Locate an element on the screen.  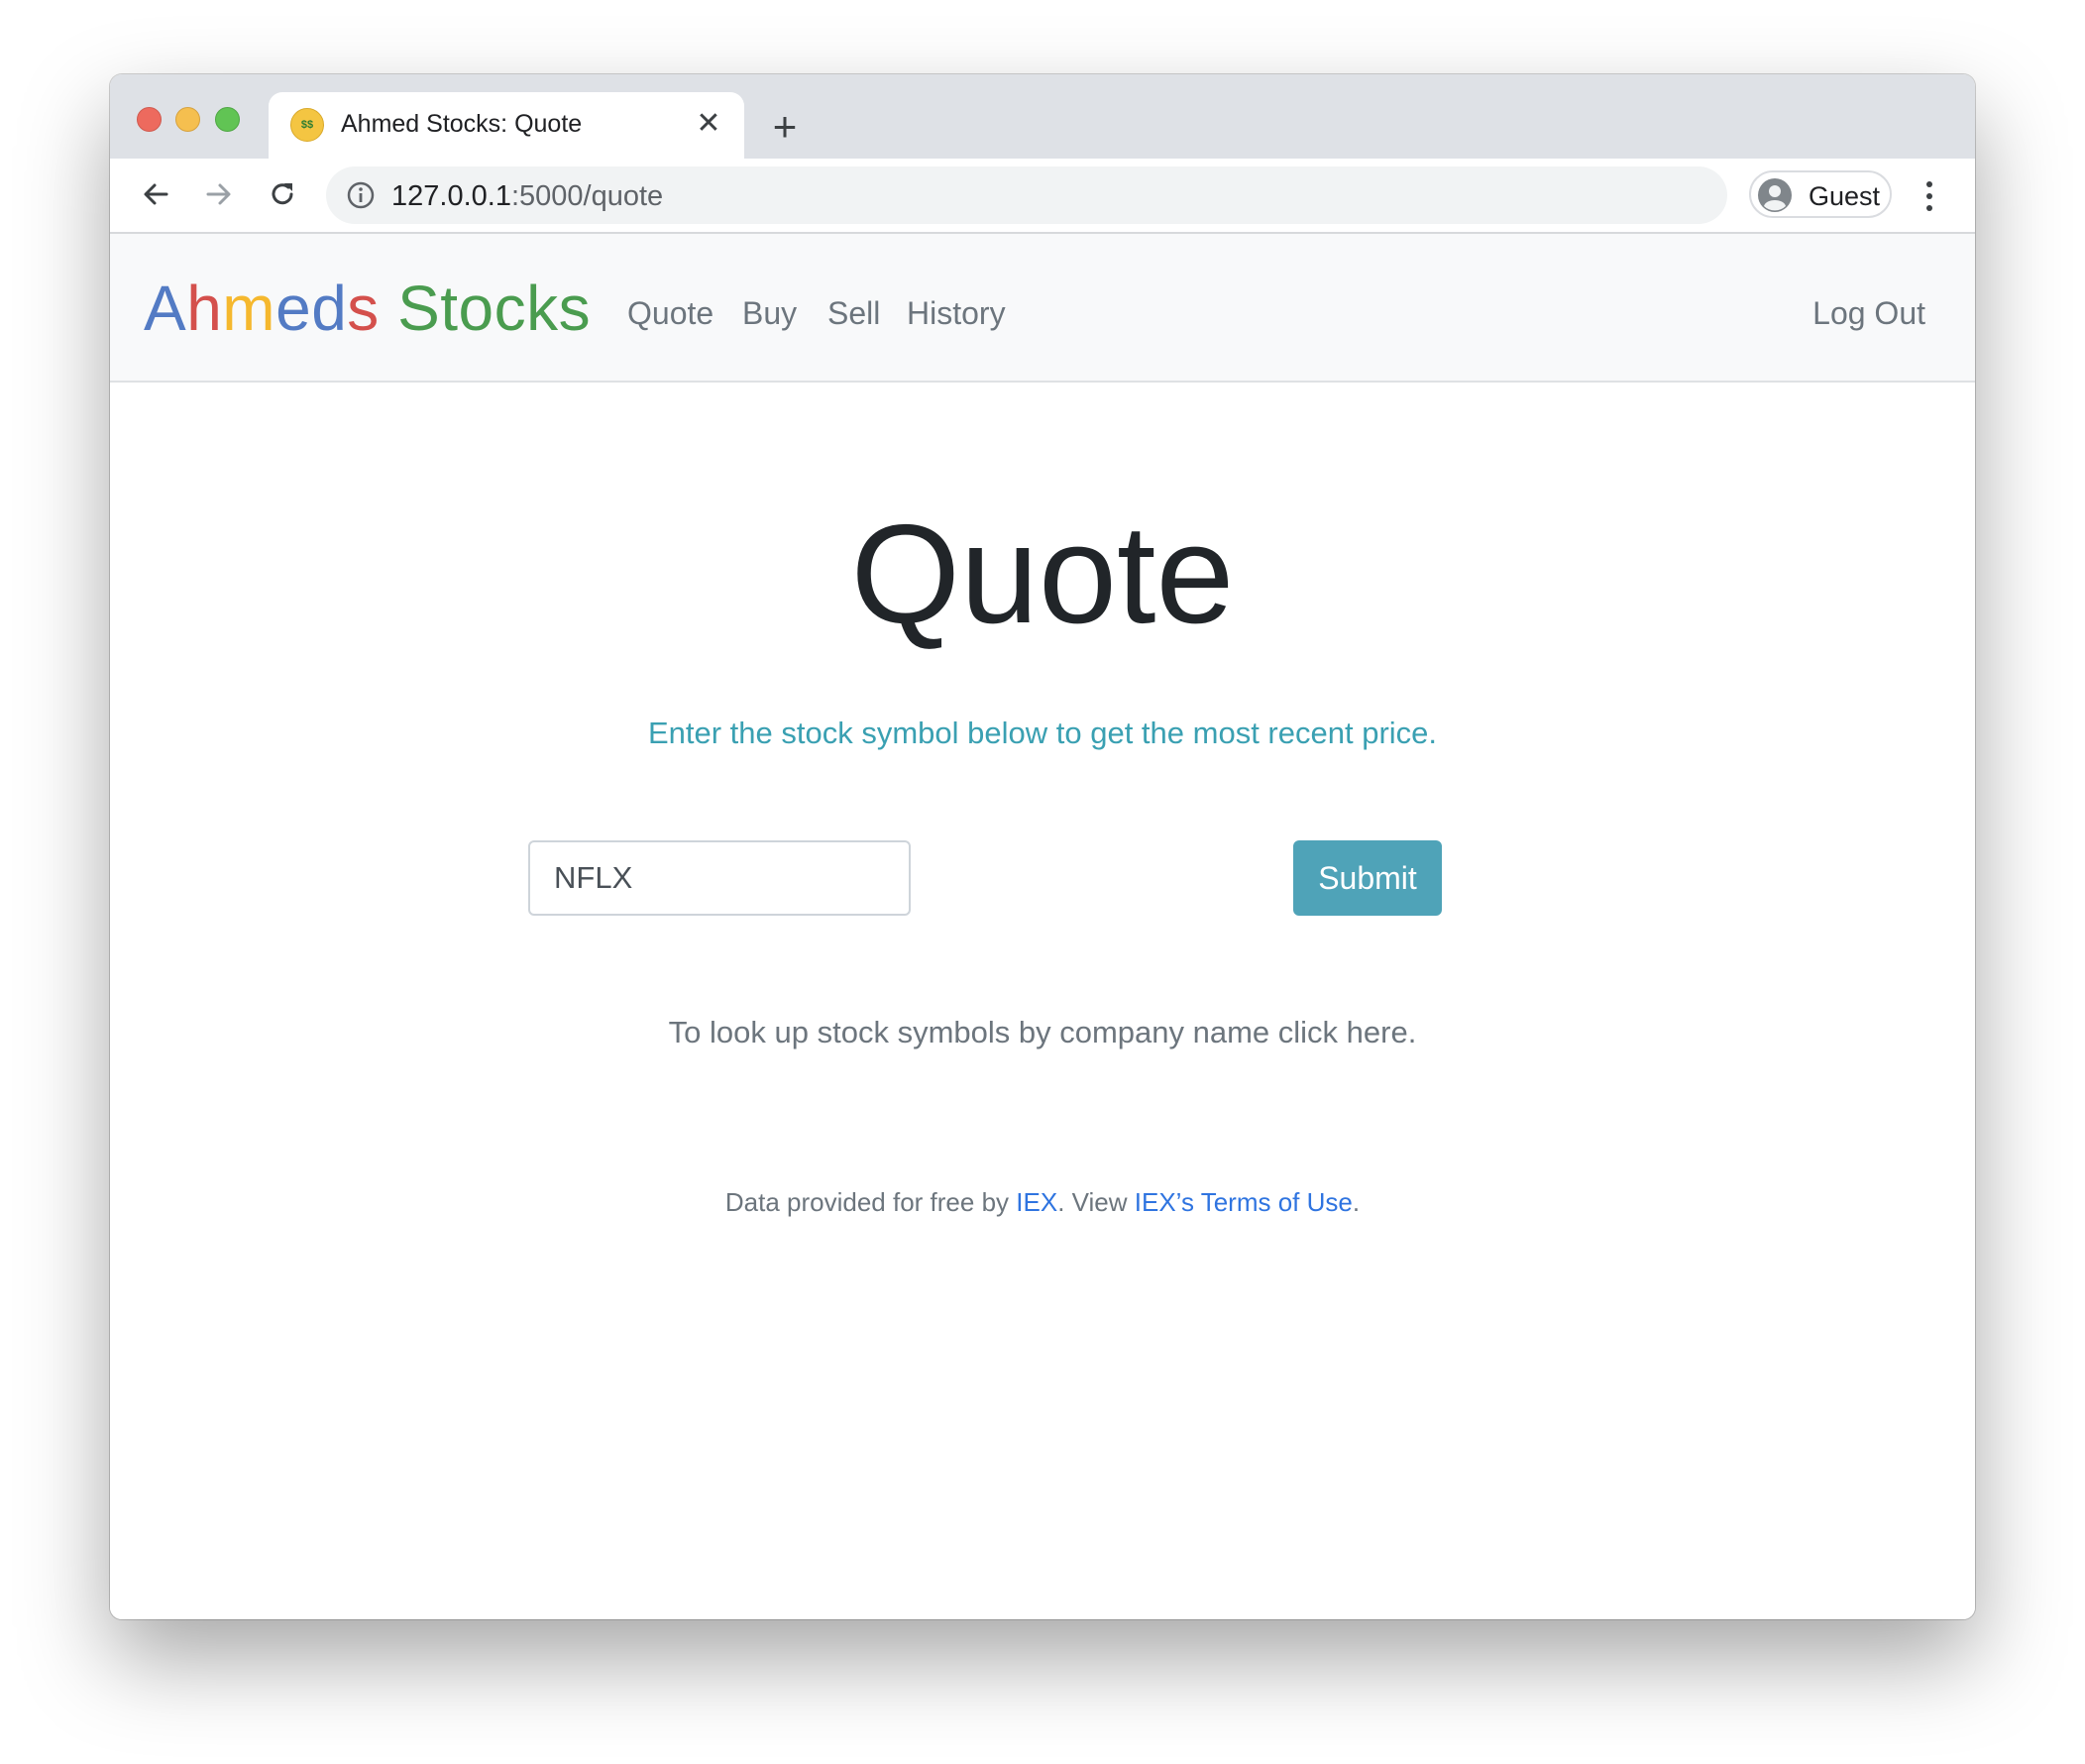
footer-suffix: . is located at coordinates (1356, 1202).